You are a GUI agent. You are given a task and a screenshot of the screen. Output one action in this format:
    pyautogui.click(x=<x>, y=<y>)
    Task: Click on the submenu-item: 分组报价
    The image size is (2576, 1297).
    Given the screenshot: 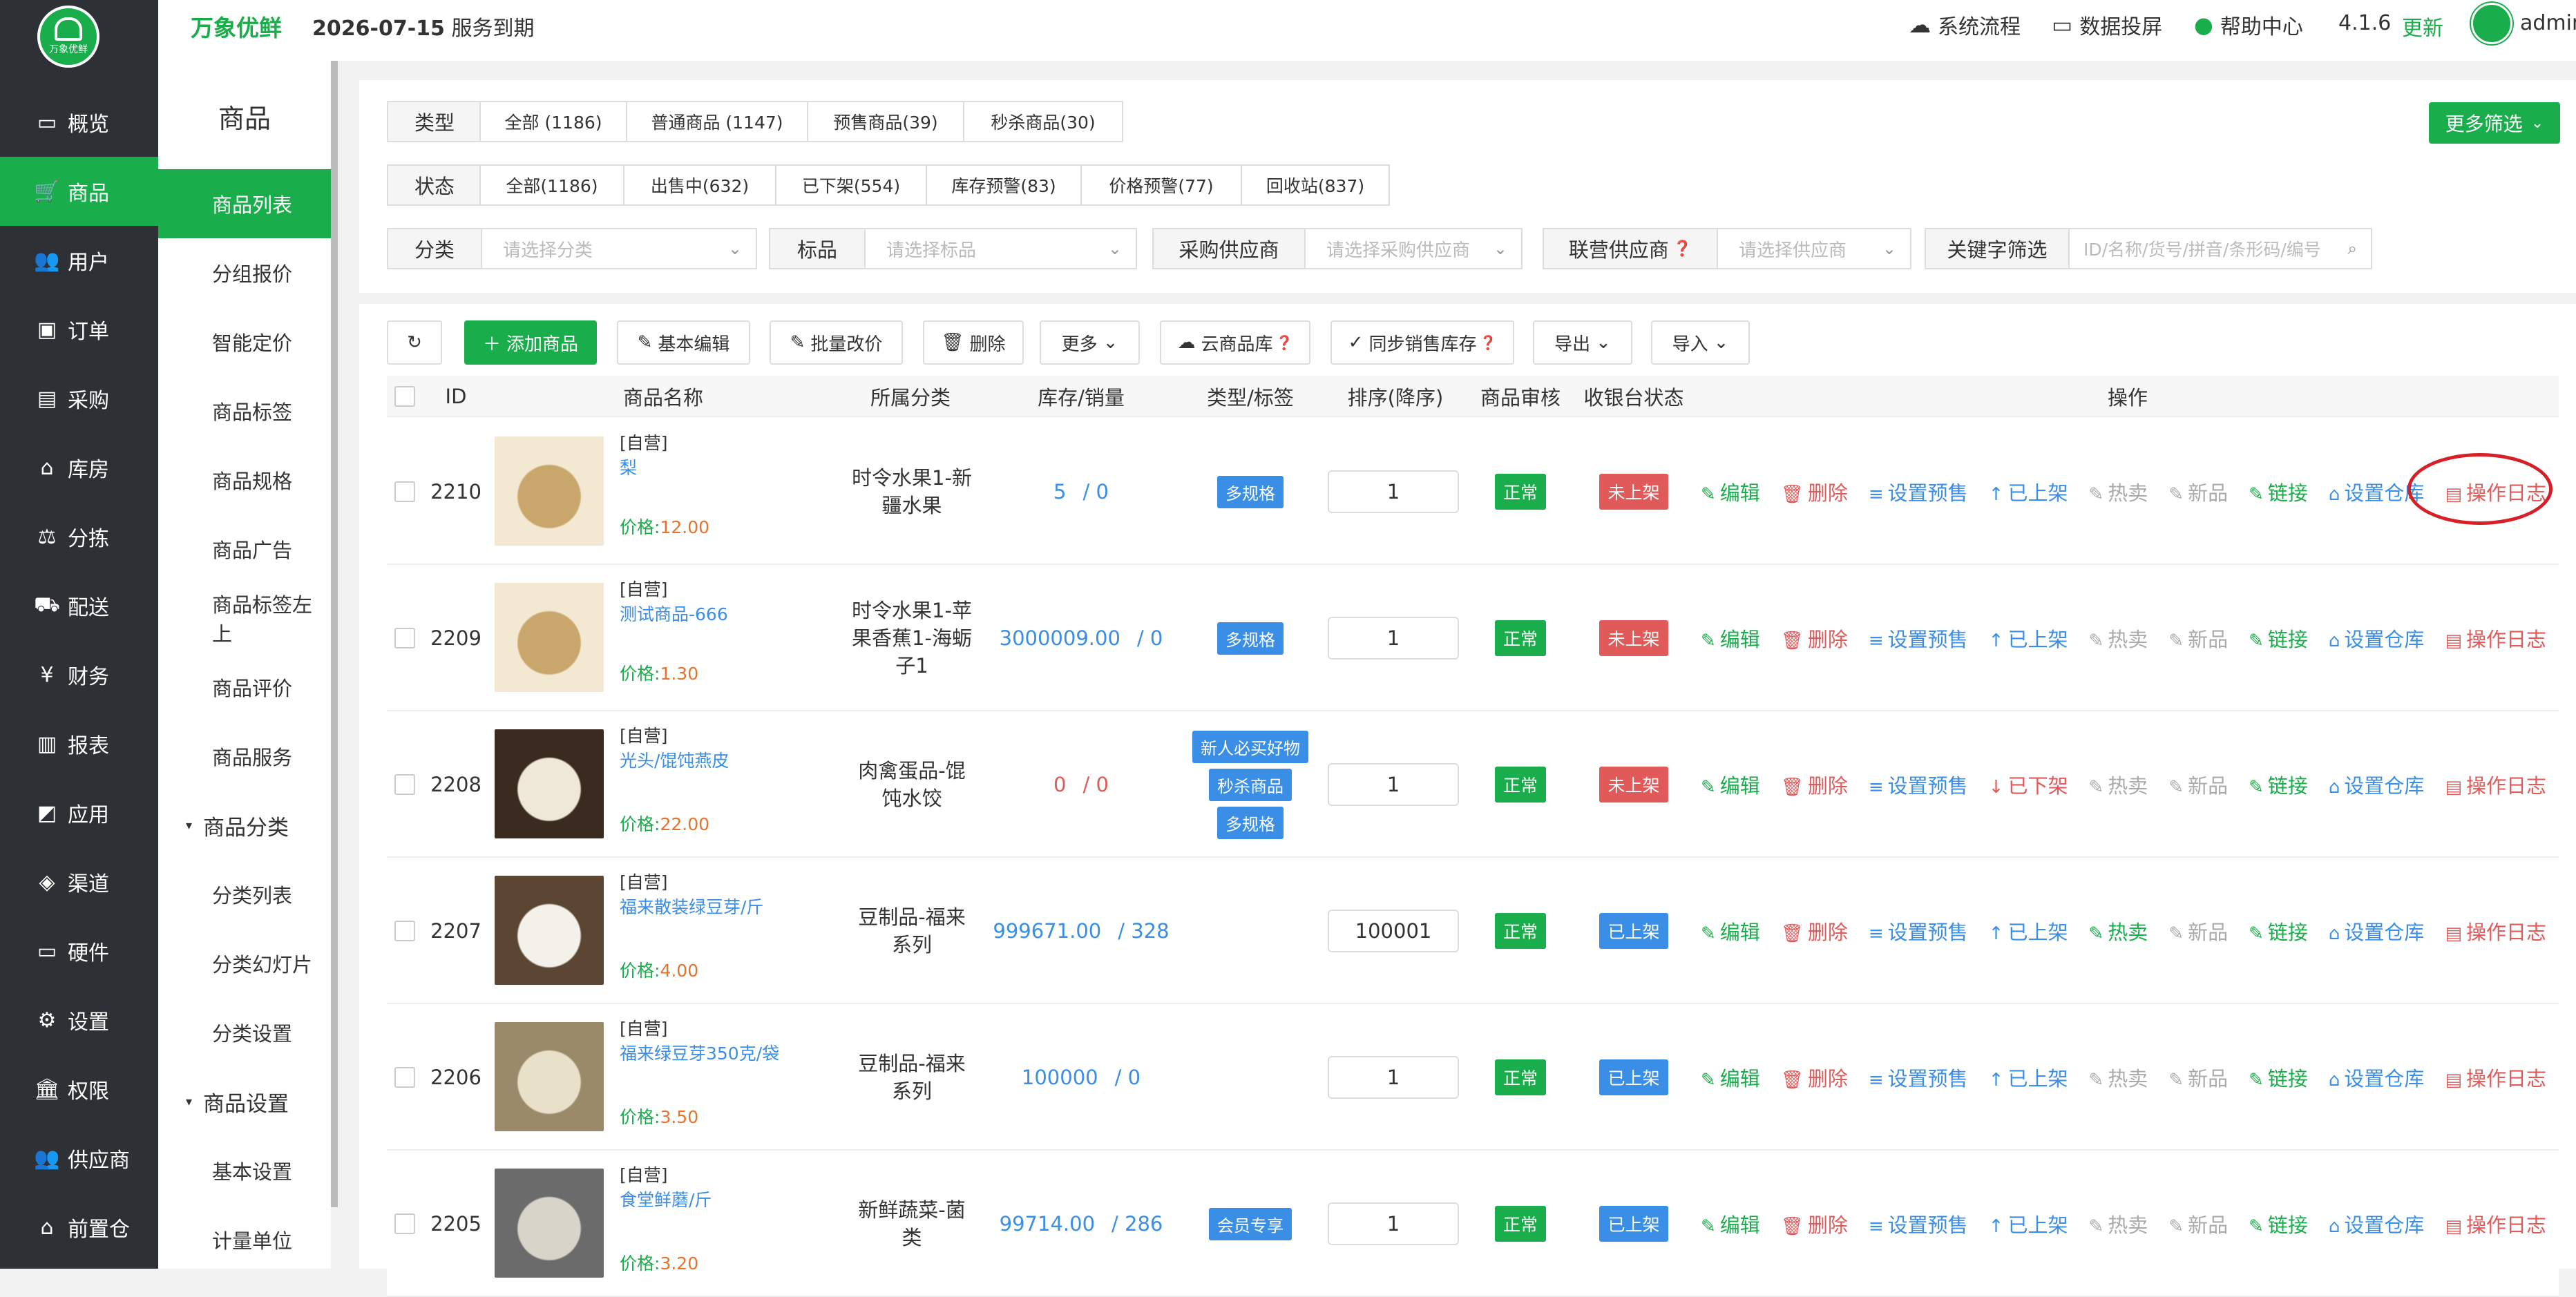 What is the action you would take?
    pyautogui.click(x=244, y=273)
    